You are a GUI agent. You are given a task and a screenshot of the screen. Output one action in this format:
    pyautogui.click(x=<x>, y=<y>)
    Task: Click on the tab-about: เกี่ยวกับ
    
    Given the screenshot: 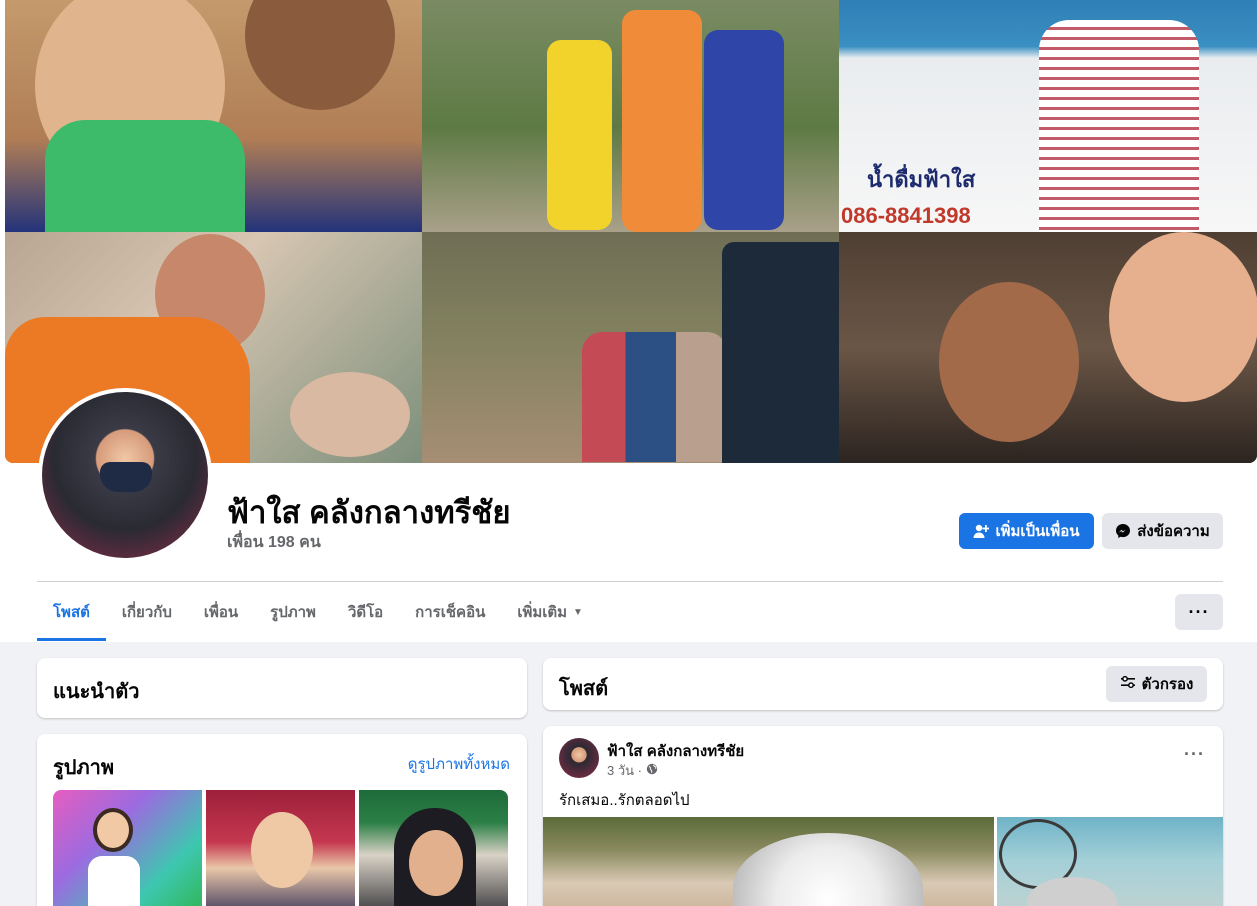 What is the action you would take?
    pyautogui.click(x=147, y=612)
    